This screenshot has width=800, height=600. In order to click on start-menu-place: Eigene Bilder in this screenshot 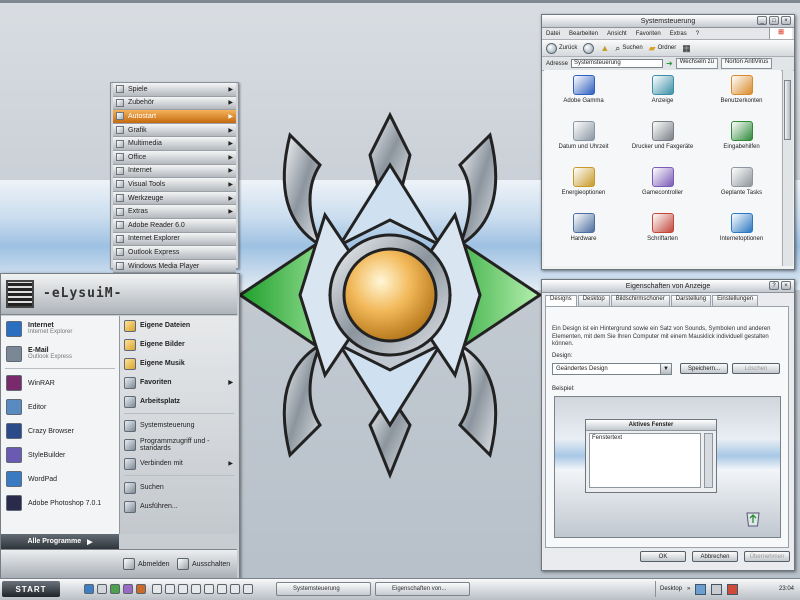, I will do `click(179, 344)`.